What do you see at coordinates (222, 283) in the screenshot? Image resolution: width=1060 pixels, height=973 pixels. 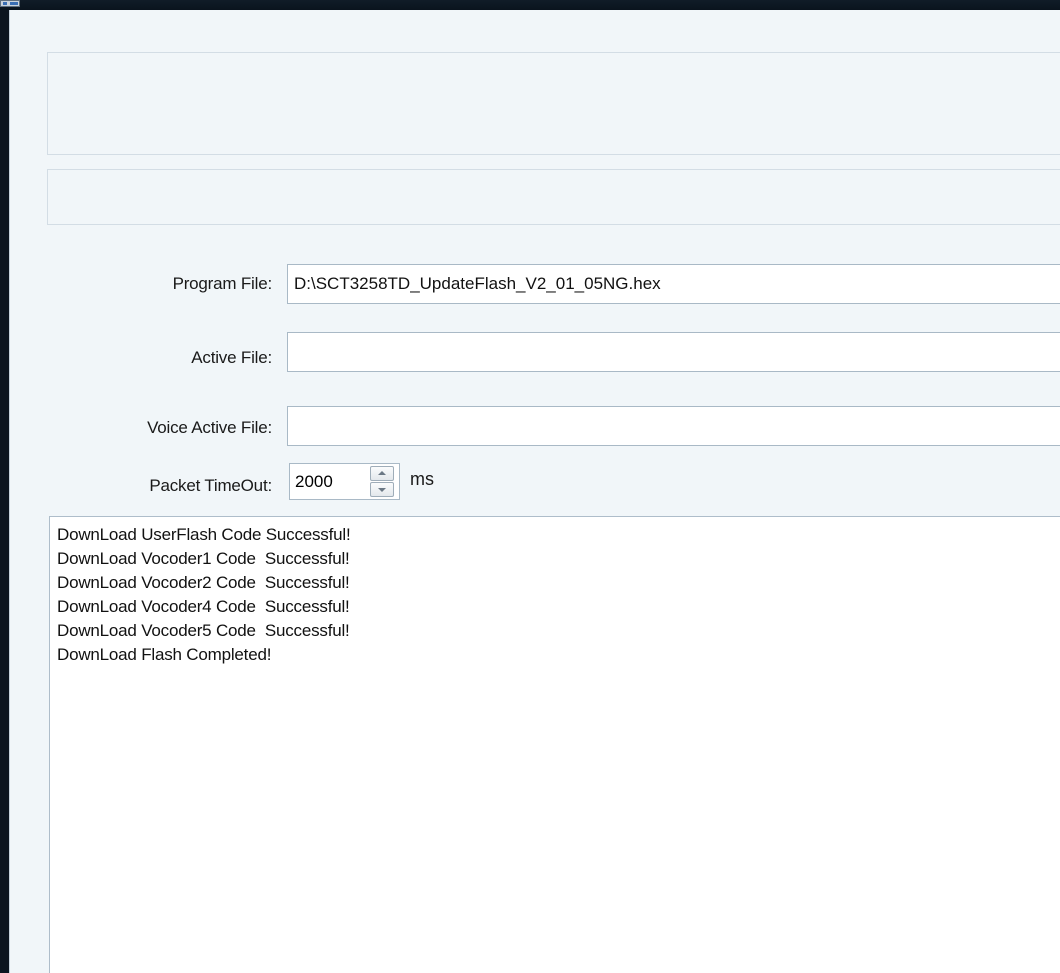 I see `program-file-label: Program File:` at bounding box center [222, 283].